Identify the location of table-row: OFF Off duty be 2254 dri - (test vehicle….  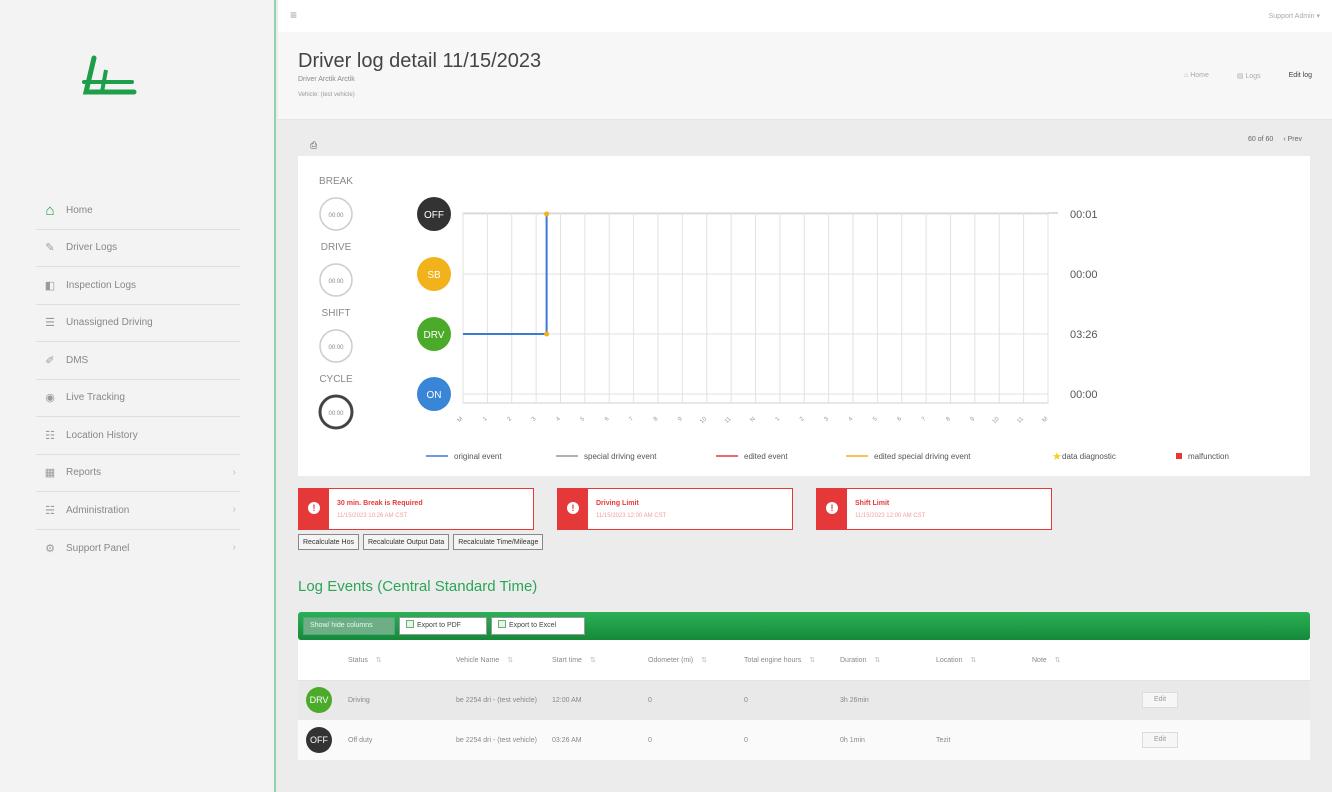
(804, 740).